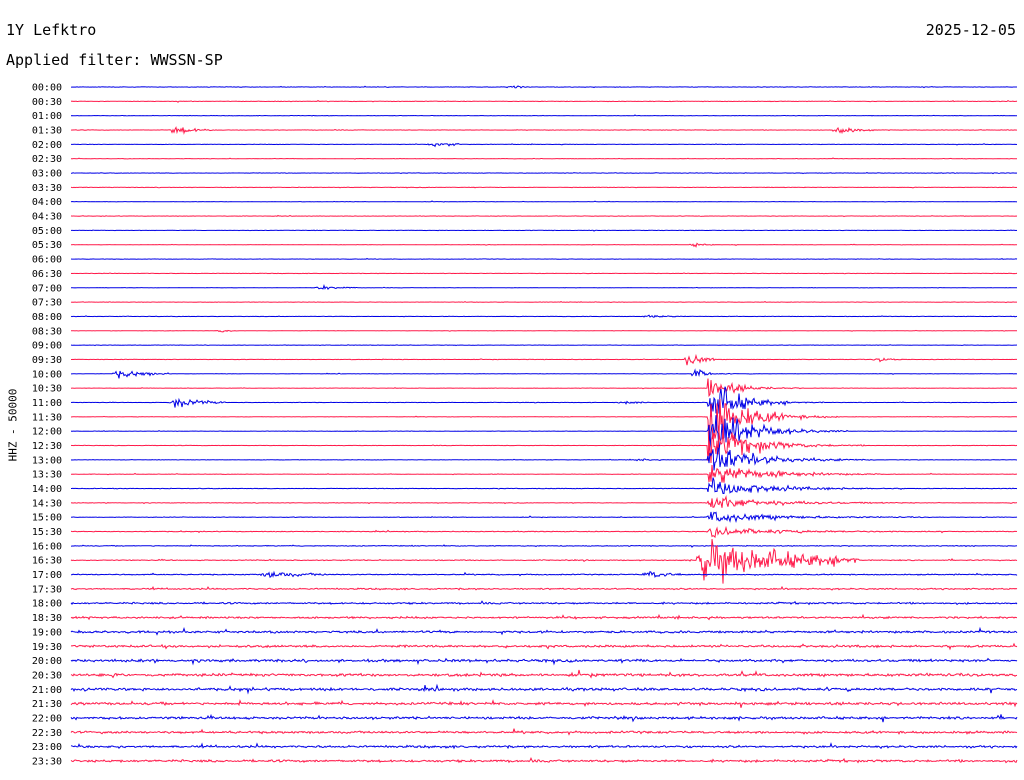 The height and width of the screenshot is (780, 1024). Describe the element at coordinates (47, 131) in the screenshot. I see `tick-label-0130: 01:30` at that location.